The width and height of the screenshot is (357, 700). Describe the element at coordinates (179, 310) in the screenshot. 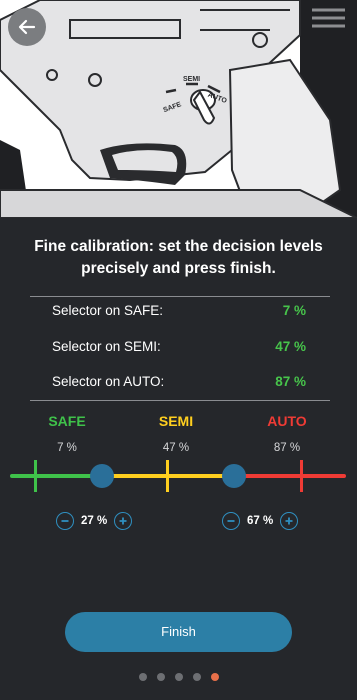

I see `reading-row-safe: Selector on SAFE: 7 %` at that location.